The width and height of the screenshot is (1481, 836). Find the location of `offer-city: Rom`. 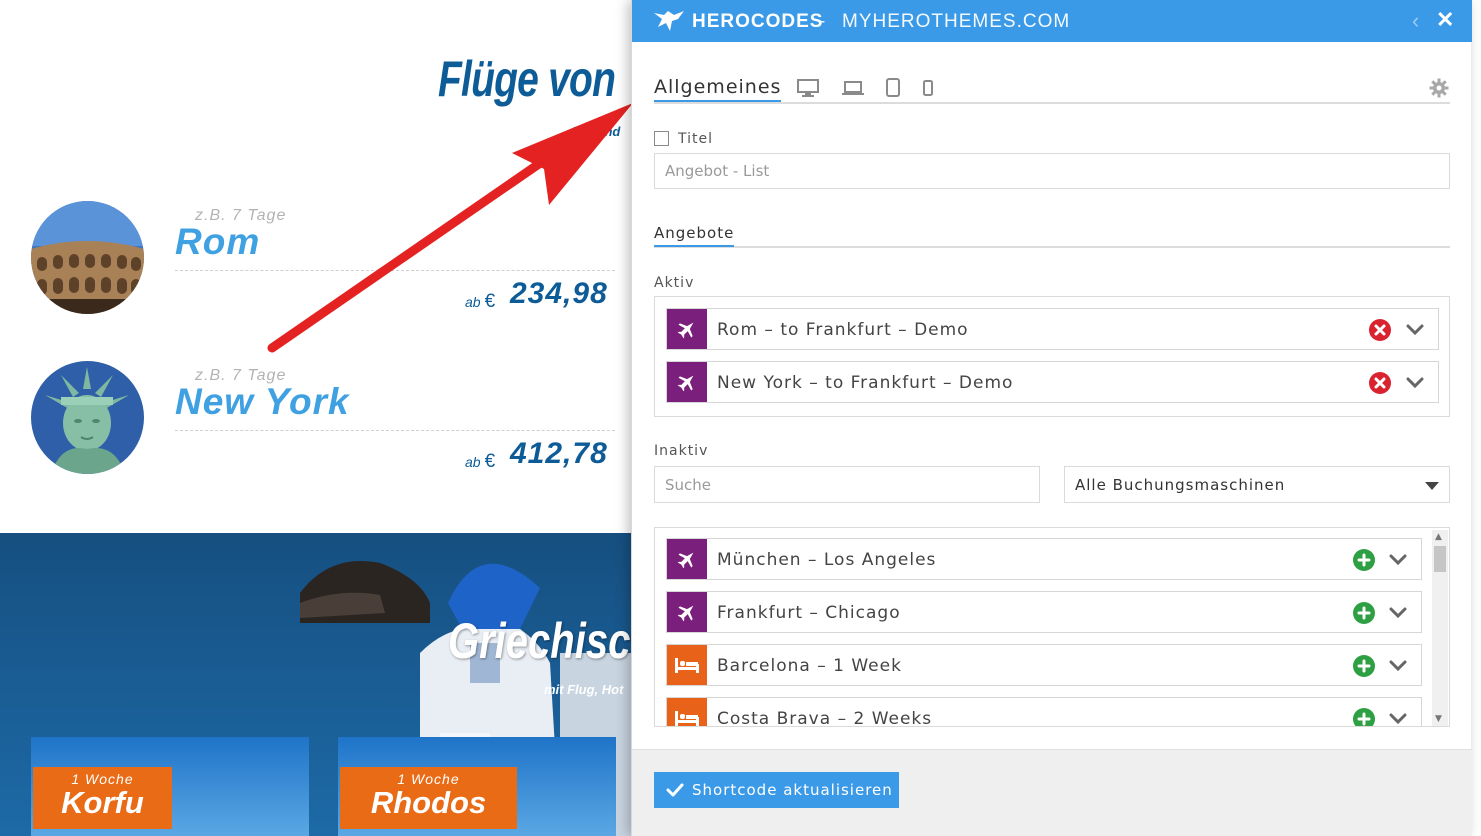

offer-city: Rom is located at coordinates (217, 242).